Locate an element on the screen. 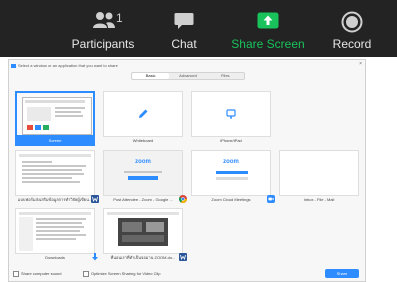 The height and width of the screenshot is (282, 397). close-icon: × is located at coordinates (360, 64).